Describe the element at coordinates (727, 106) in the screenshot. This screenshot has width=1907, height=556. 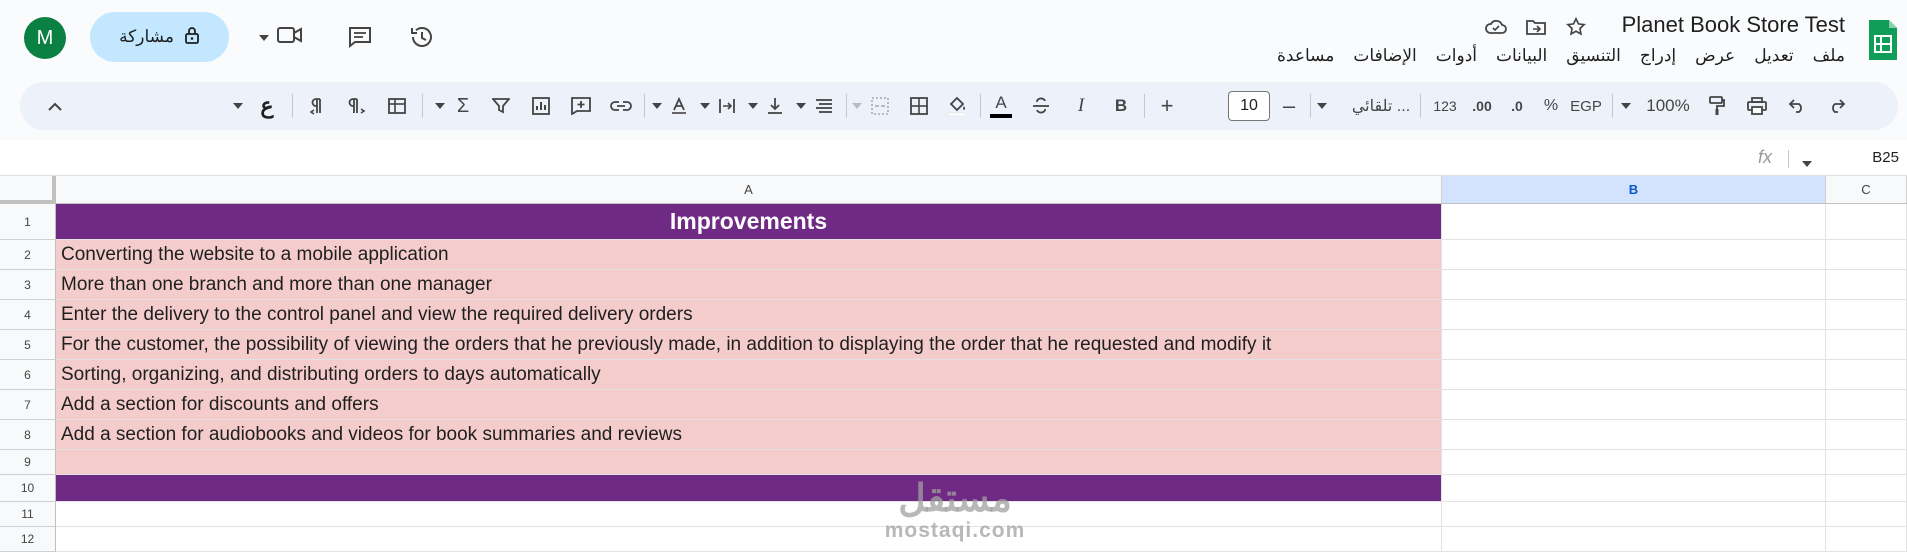
I see `text-wrap-icon` at that location.